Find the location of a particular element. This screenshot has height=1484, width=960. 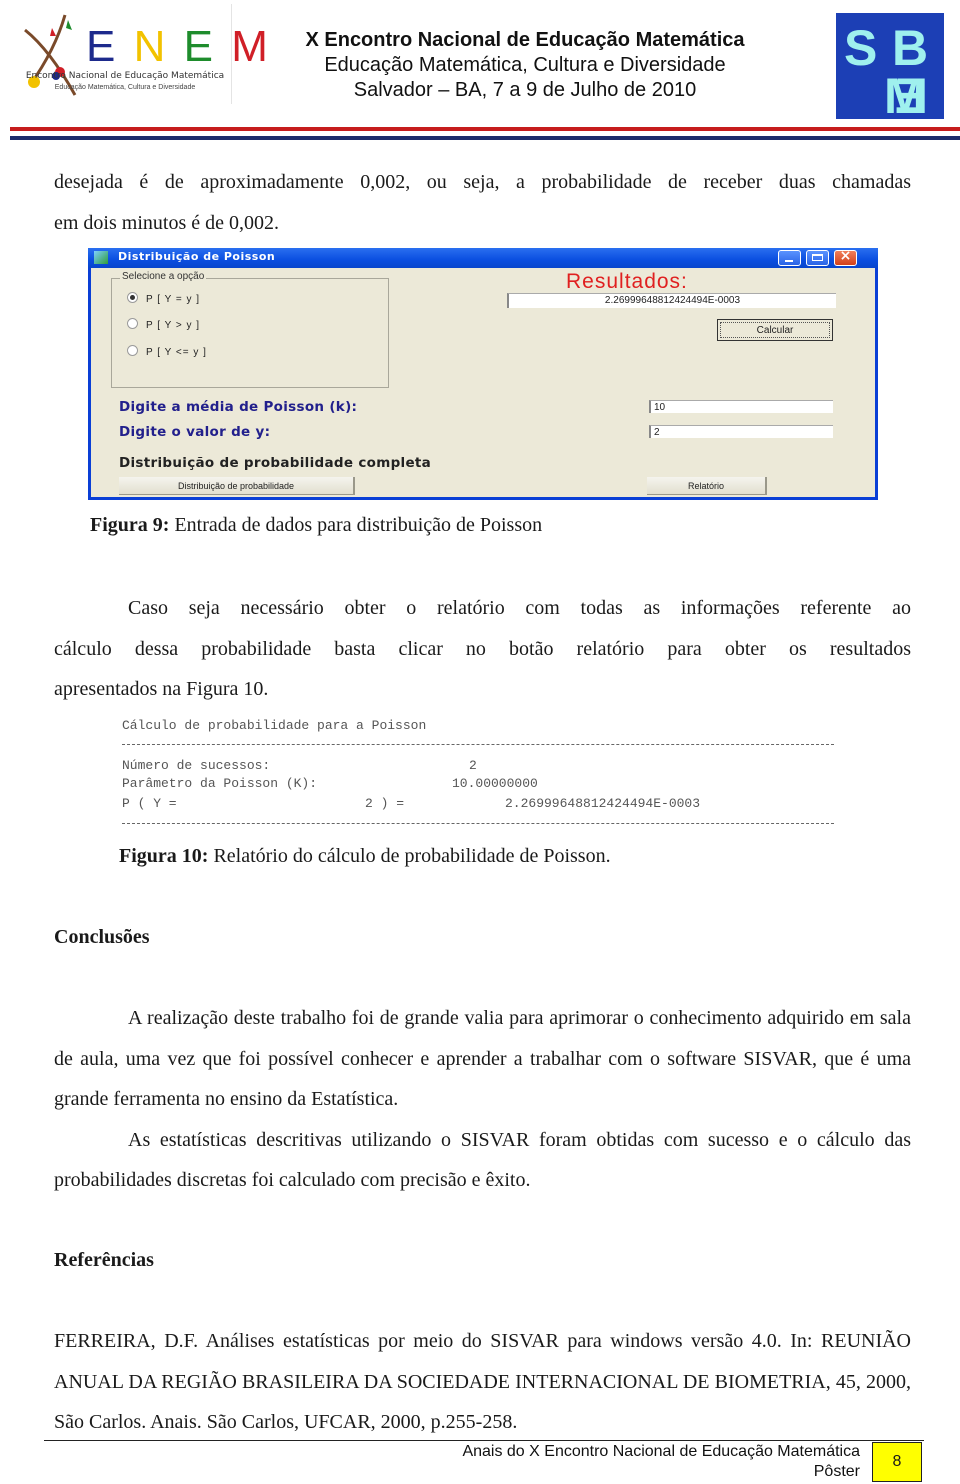

footer-category: Pôster is located at coordinates (836, 1471).